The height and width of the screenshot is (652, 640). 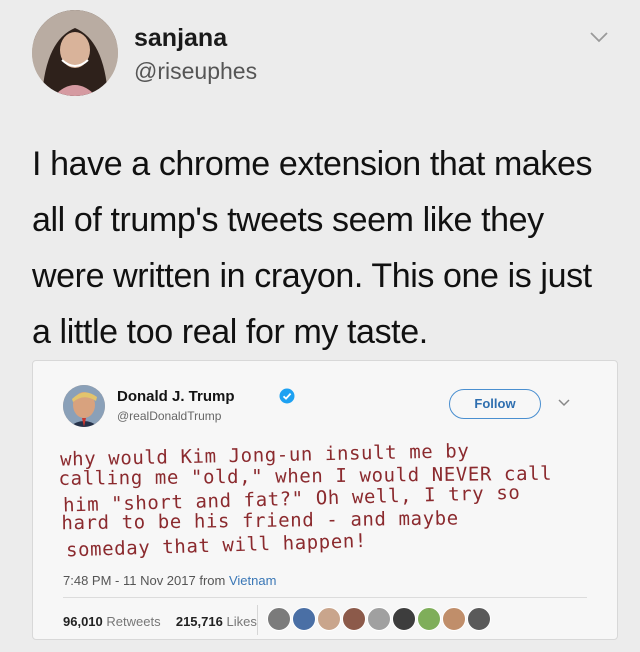 What do you see at coordinates (199, 621) in the screenshot?
I see `likes-count: 215,716` at bounding box center [199, 621].